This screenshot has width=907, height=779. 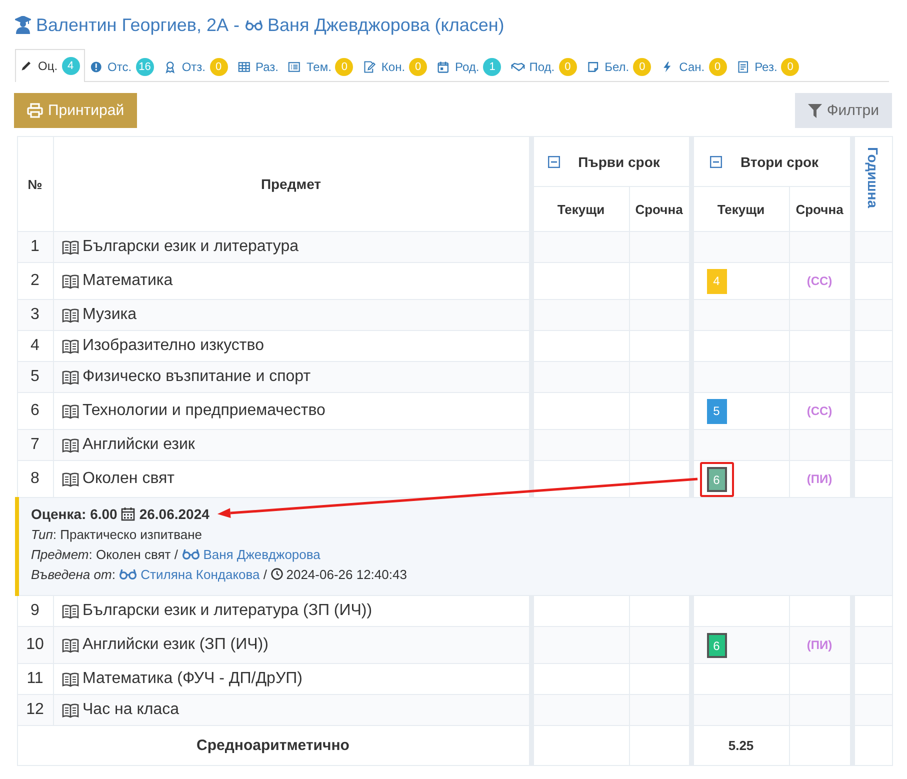 I want to click on count-badge: 4, so click(x=71, y=66).